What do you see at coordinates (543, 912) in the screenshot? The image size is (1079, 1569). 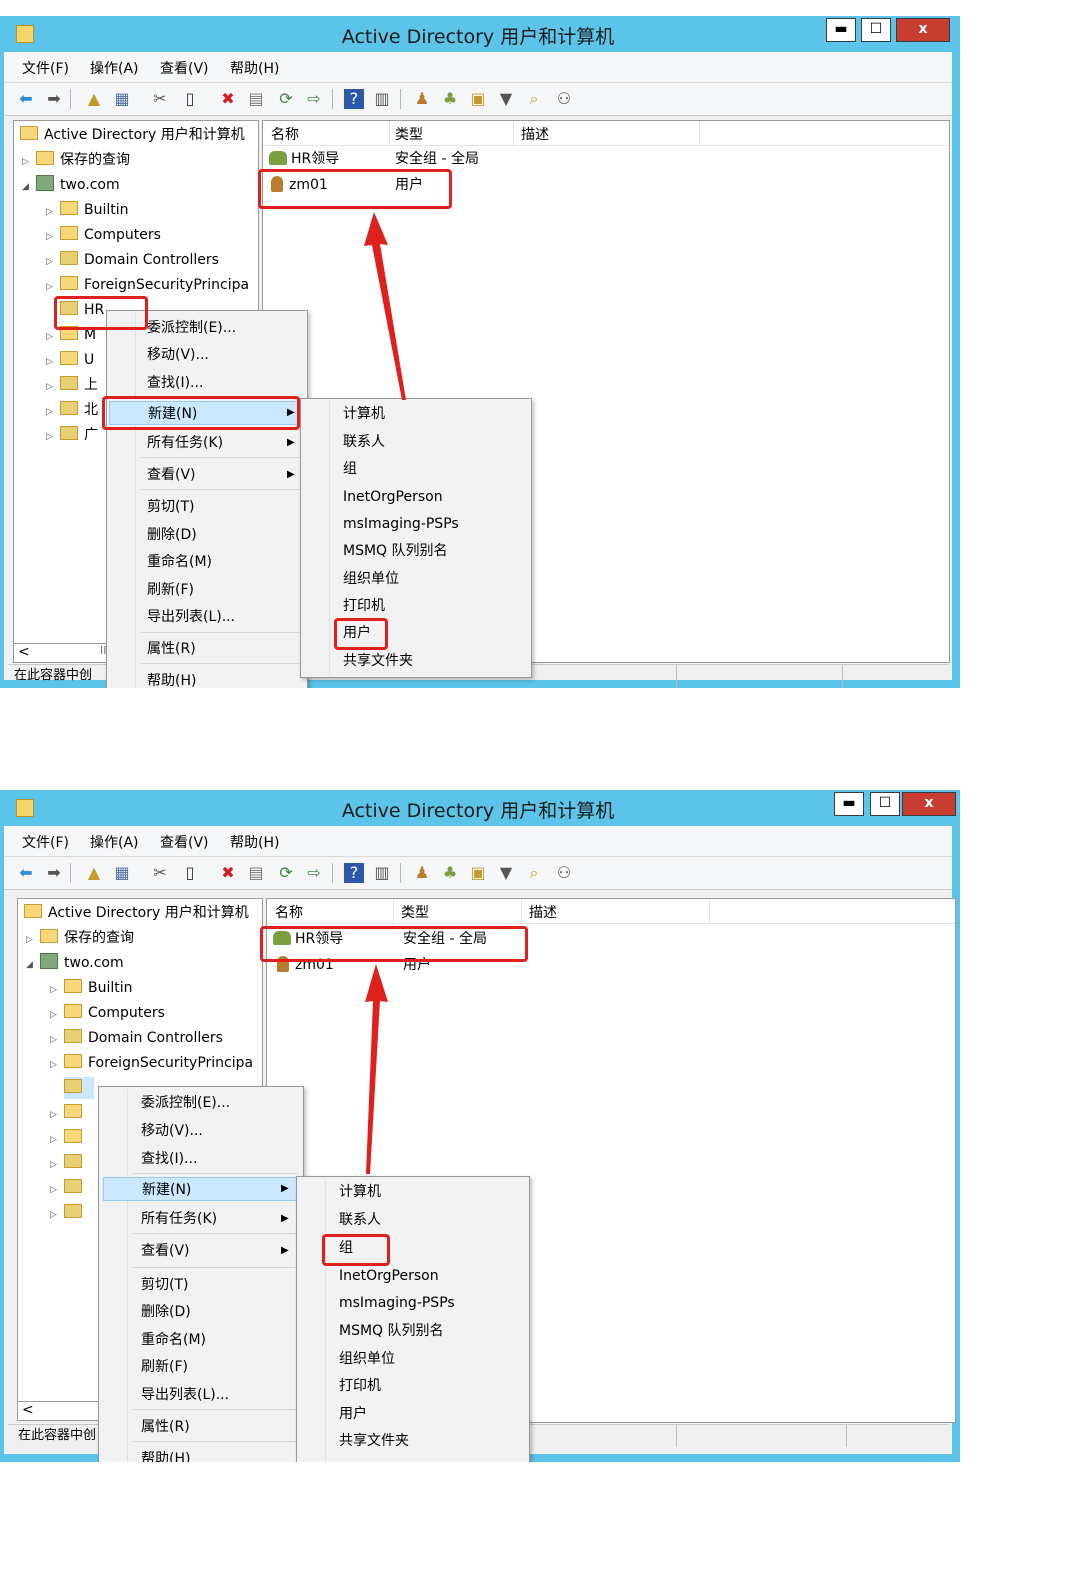 I see `column-description: 描述` at bounding box center [543, 912].